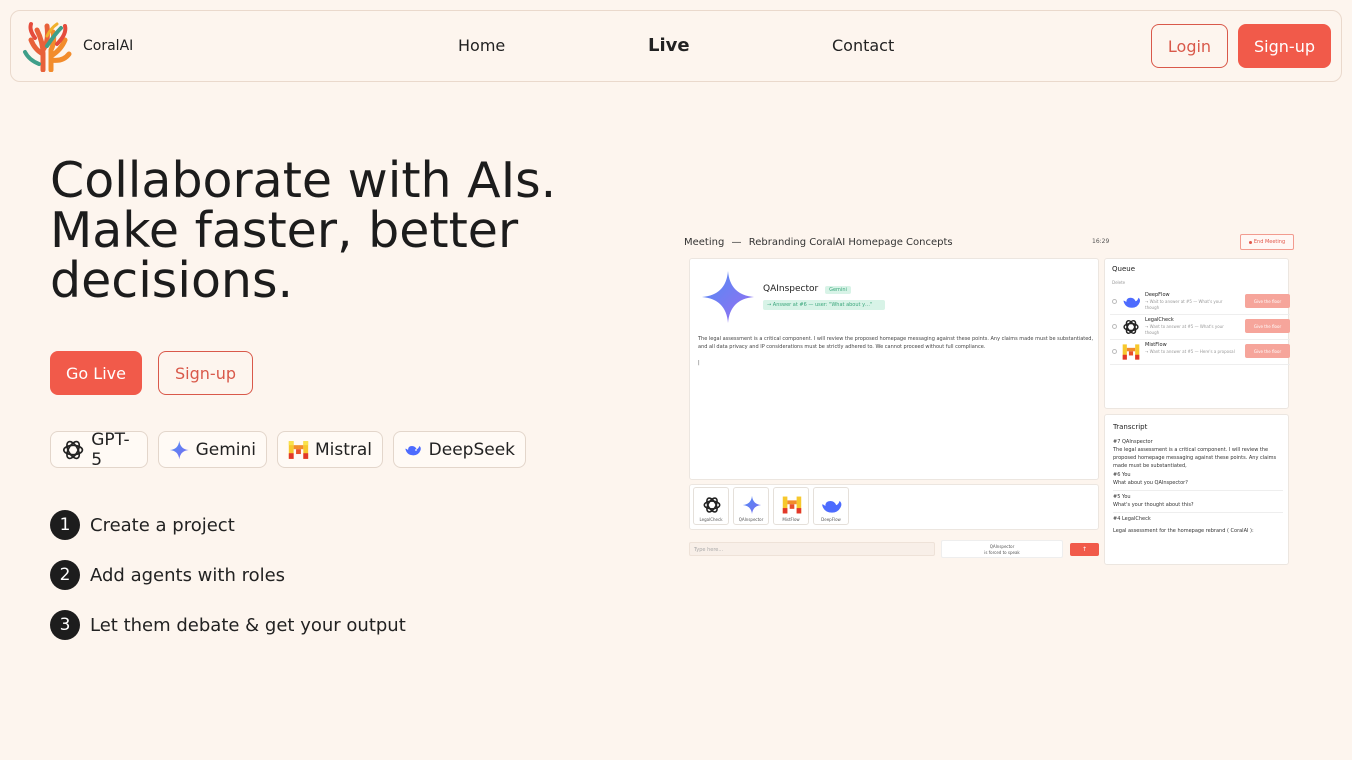  What do you see at coordinates (1101, 241) in the screenshot?
I see `preview-time: 16:29` at bounding box center [1101, 241].